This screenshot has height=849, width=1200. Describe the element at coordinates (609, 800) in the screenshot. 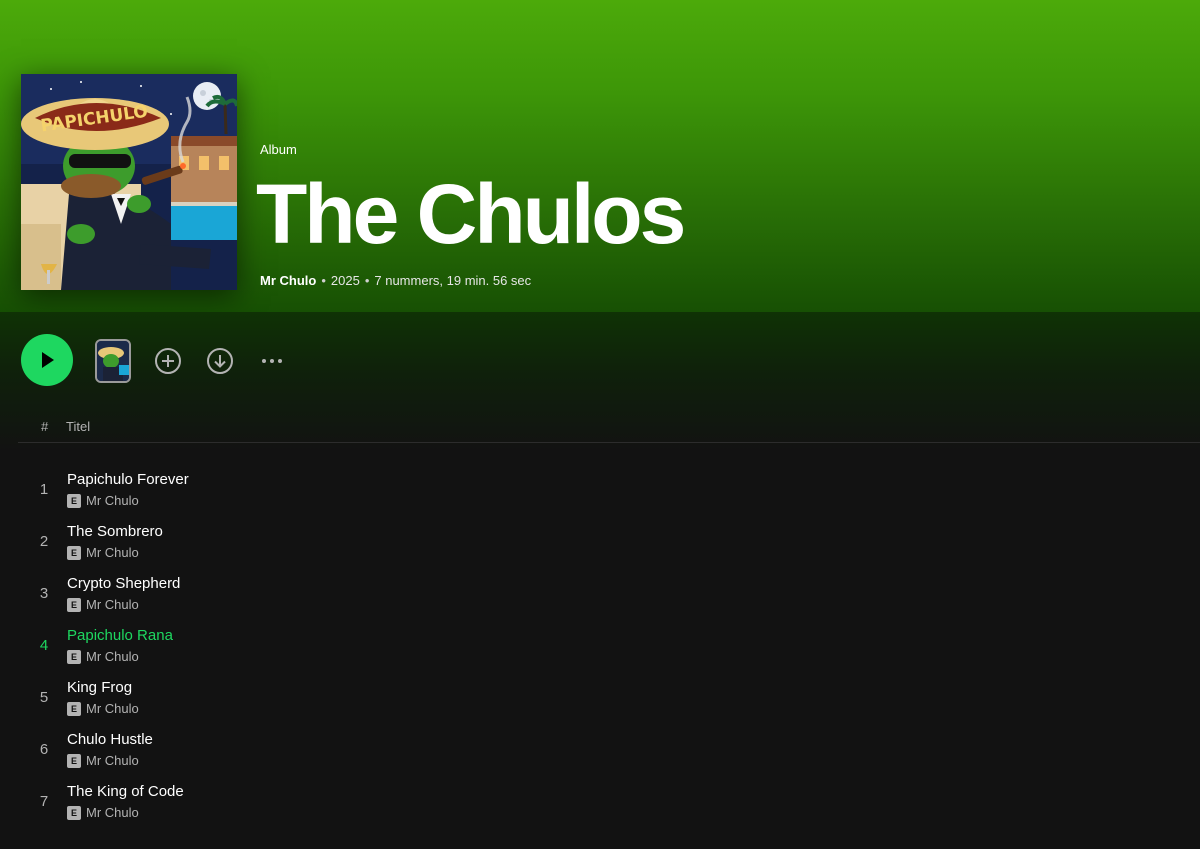

I see `track-row: 7 The King of Code E Mr Chulo` at that location.